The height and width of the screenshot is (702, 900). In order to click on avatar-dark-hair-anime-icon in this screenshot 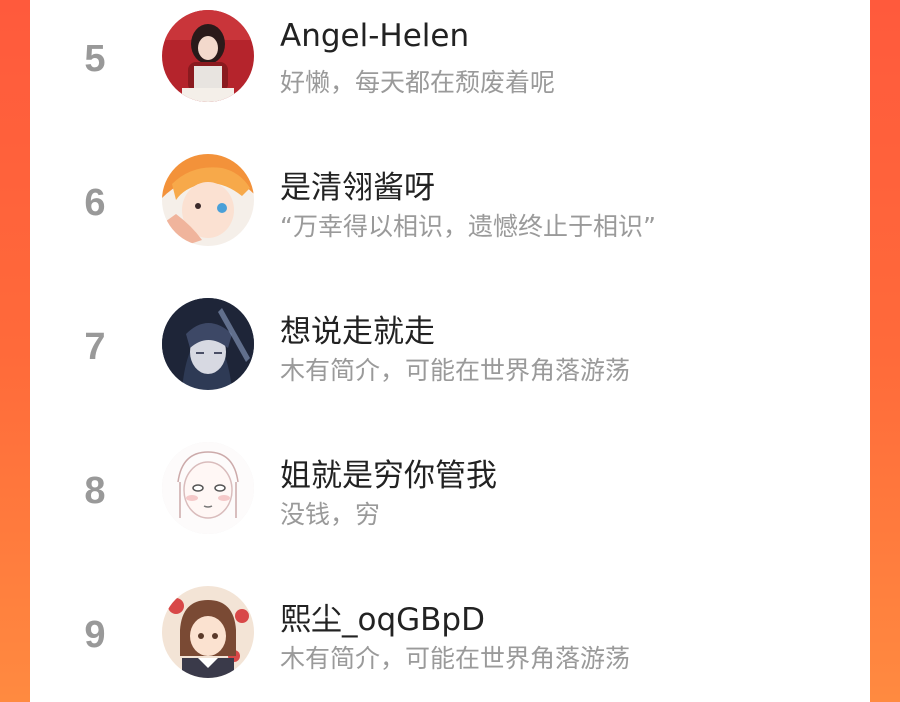, I will do `click(208, 344)`.